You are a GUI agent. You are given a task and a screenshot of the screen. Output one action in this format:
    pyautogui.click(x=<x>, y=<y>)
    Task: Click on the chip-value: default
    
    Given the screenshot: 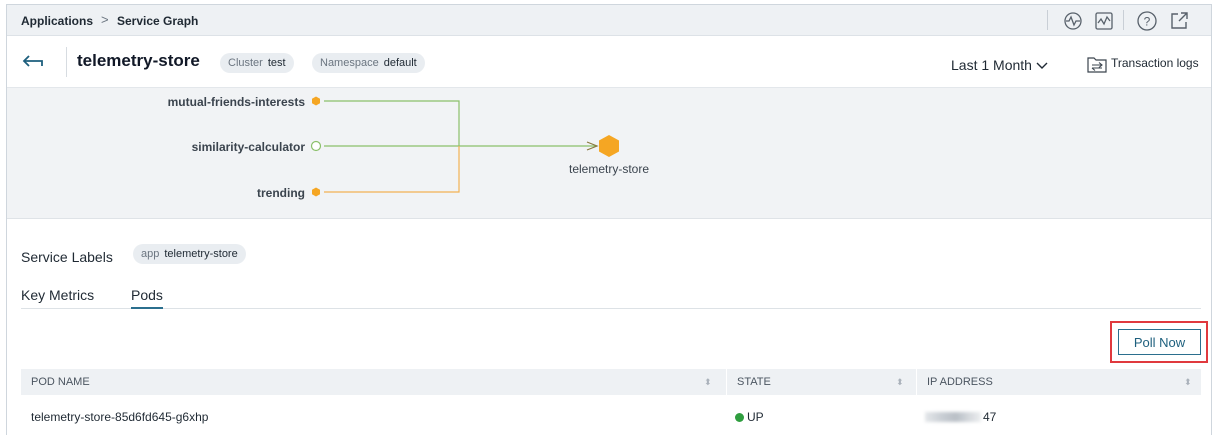 What is the action you would take?
    pyautogui.click(x=400, y=63)
    